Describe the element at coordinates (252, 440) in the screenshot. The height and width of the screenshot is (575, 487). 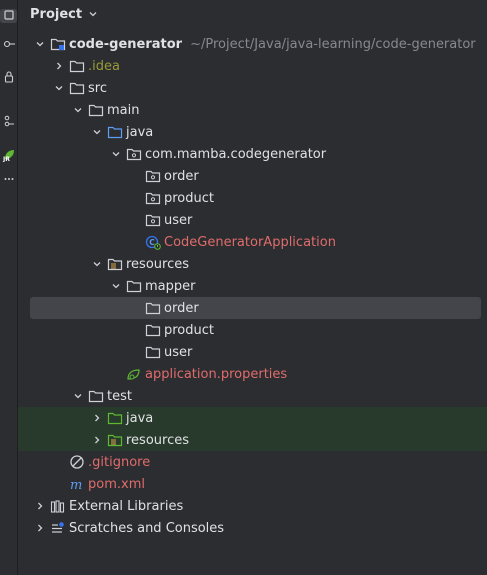
I see `tree-row-test-resources: resources` at that location.